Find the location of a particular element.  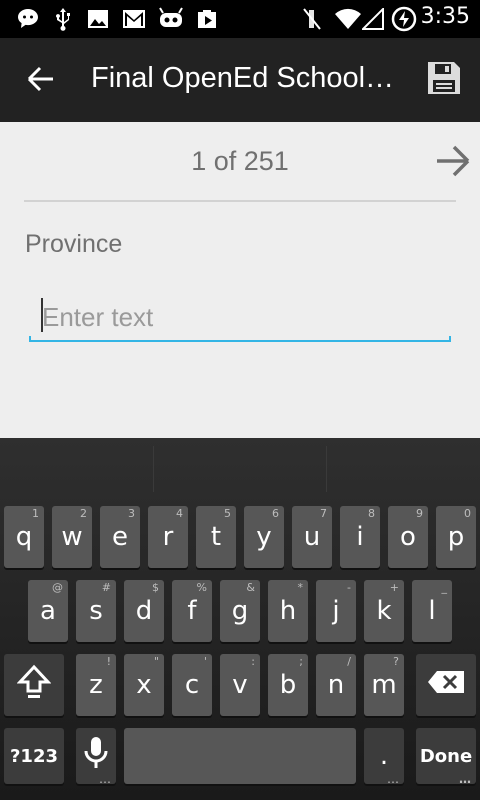

mute-icon is located at coordinates (312, 19).